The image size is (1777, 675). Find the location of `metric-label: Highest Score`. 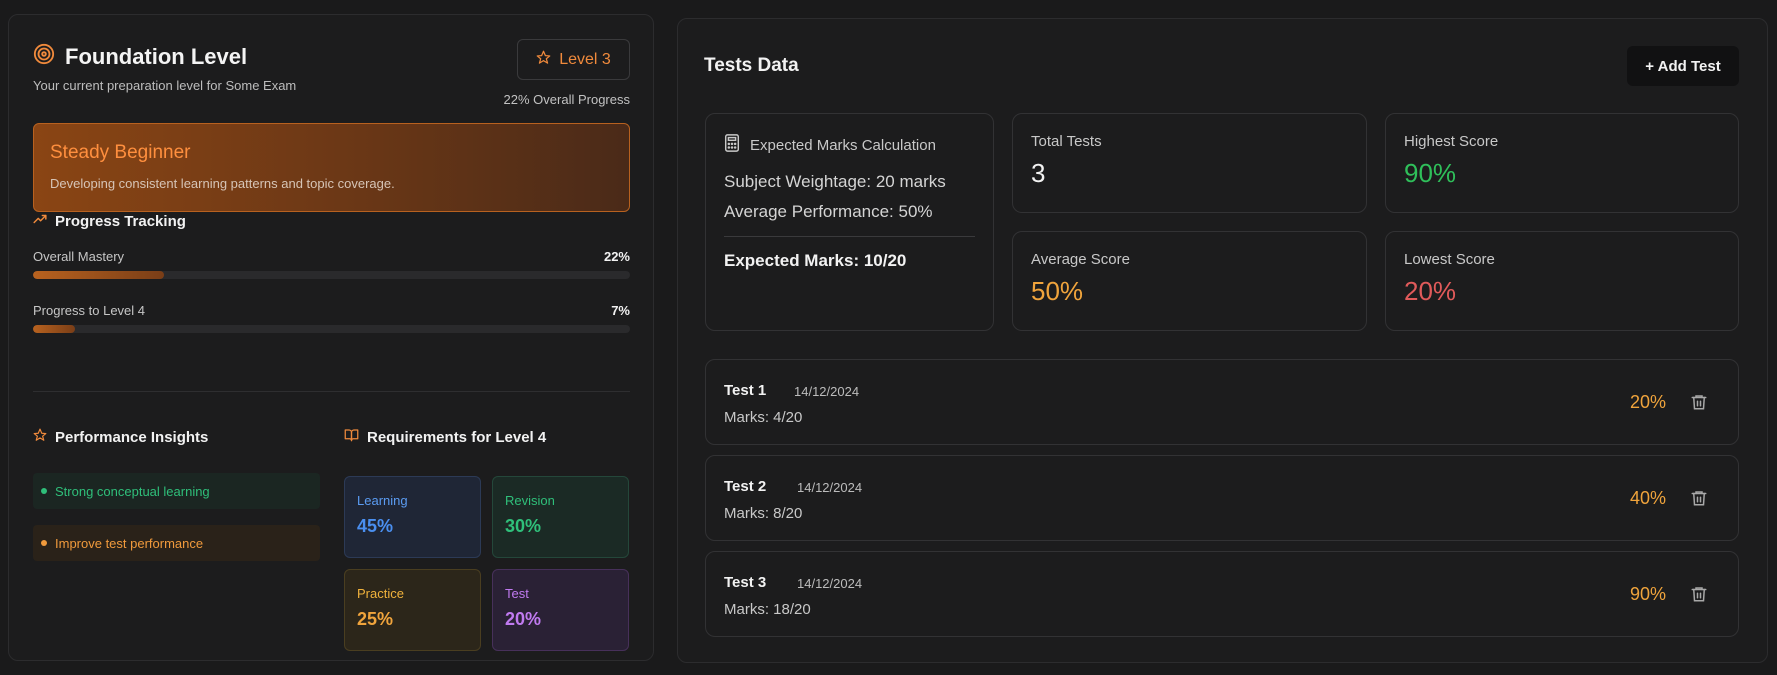

metric-label: Highest Score is located at coordinates (1451, 141).